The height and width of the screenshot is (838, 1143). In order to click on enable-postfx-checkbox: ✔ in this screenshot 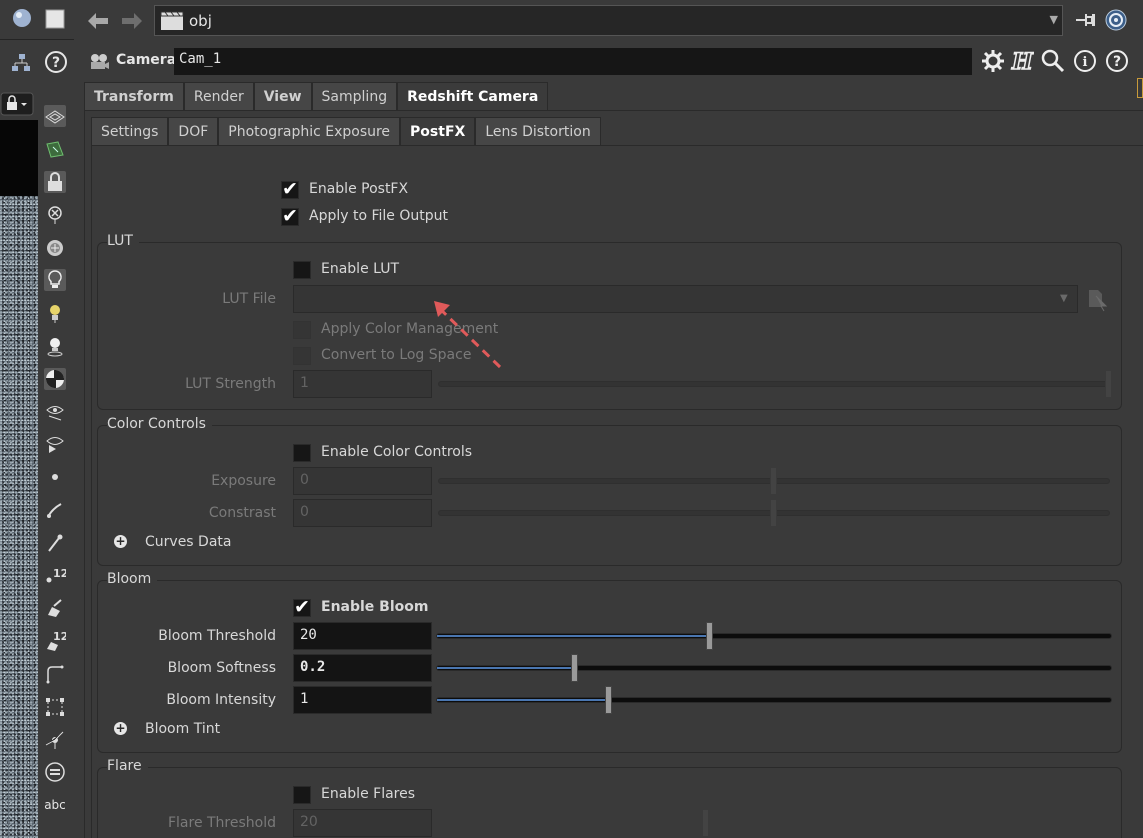, I will do `click(290, 189)`.